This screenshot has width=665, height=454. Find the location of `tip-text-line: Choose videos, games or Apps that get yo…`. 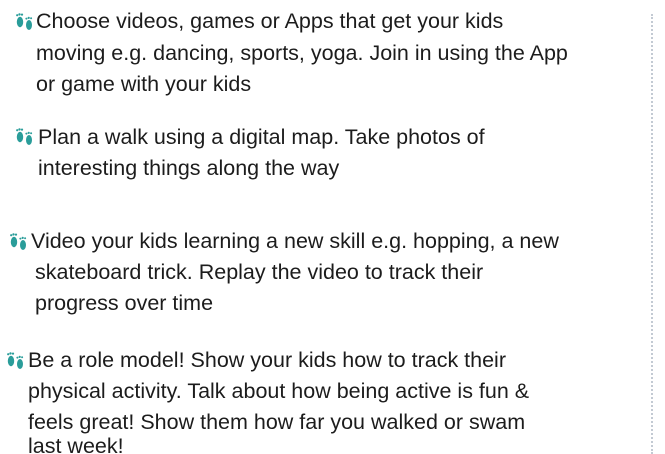

tip-text-line: Choose videos, games or Apps that get yo… is located at coordinates (270, 21).